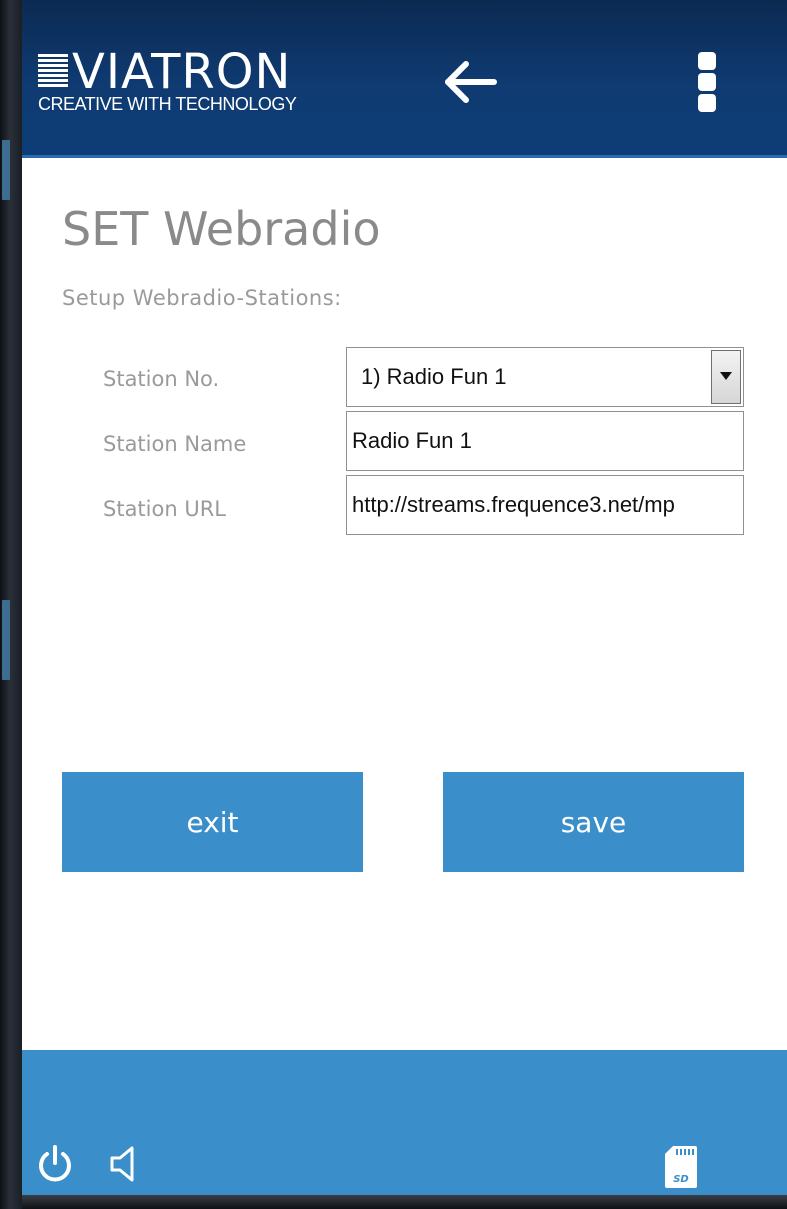 The width and height of the screenshot is (787, 1209). Describe the element at coordinates (212, 822) in the screenshot. I see `exit-button: exit` at that location.